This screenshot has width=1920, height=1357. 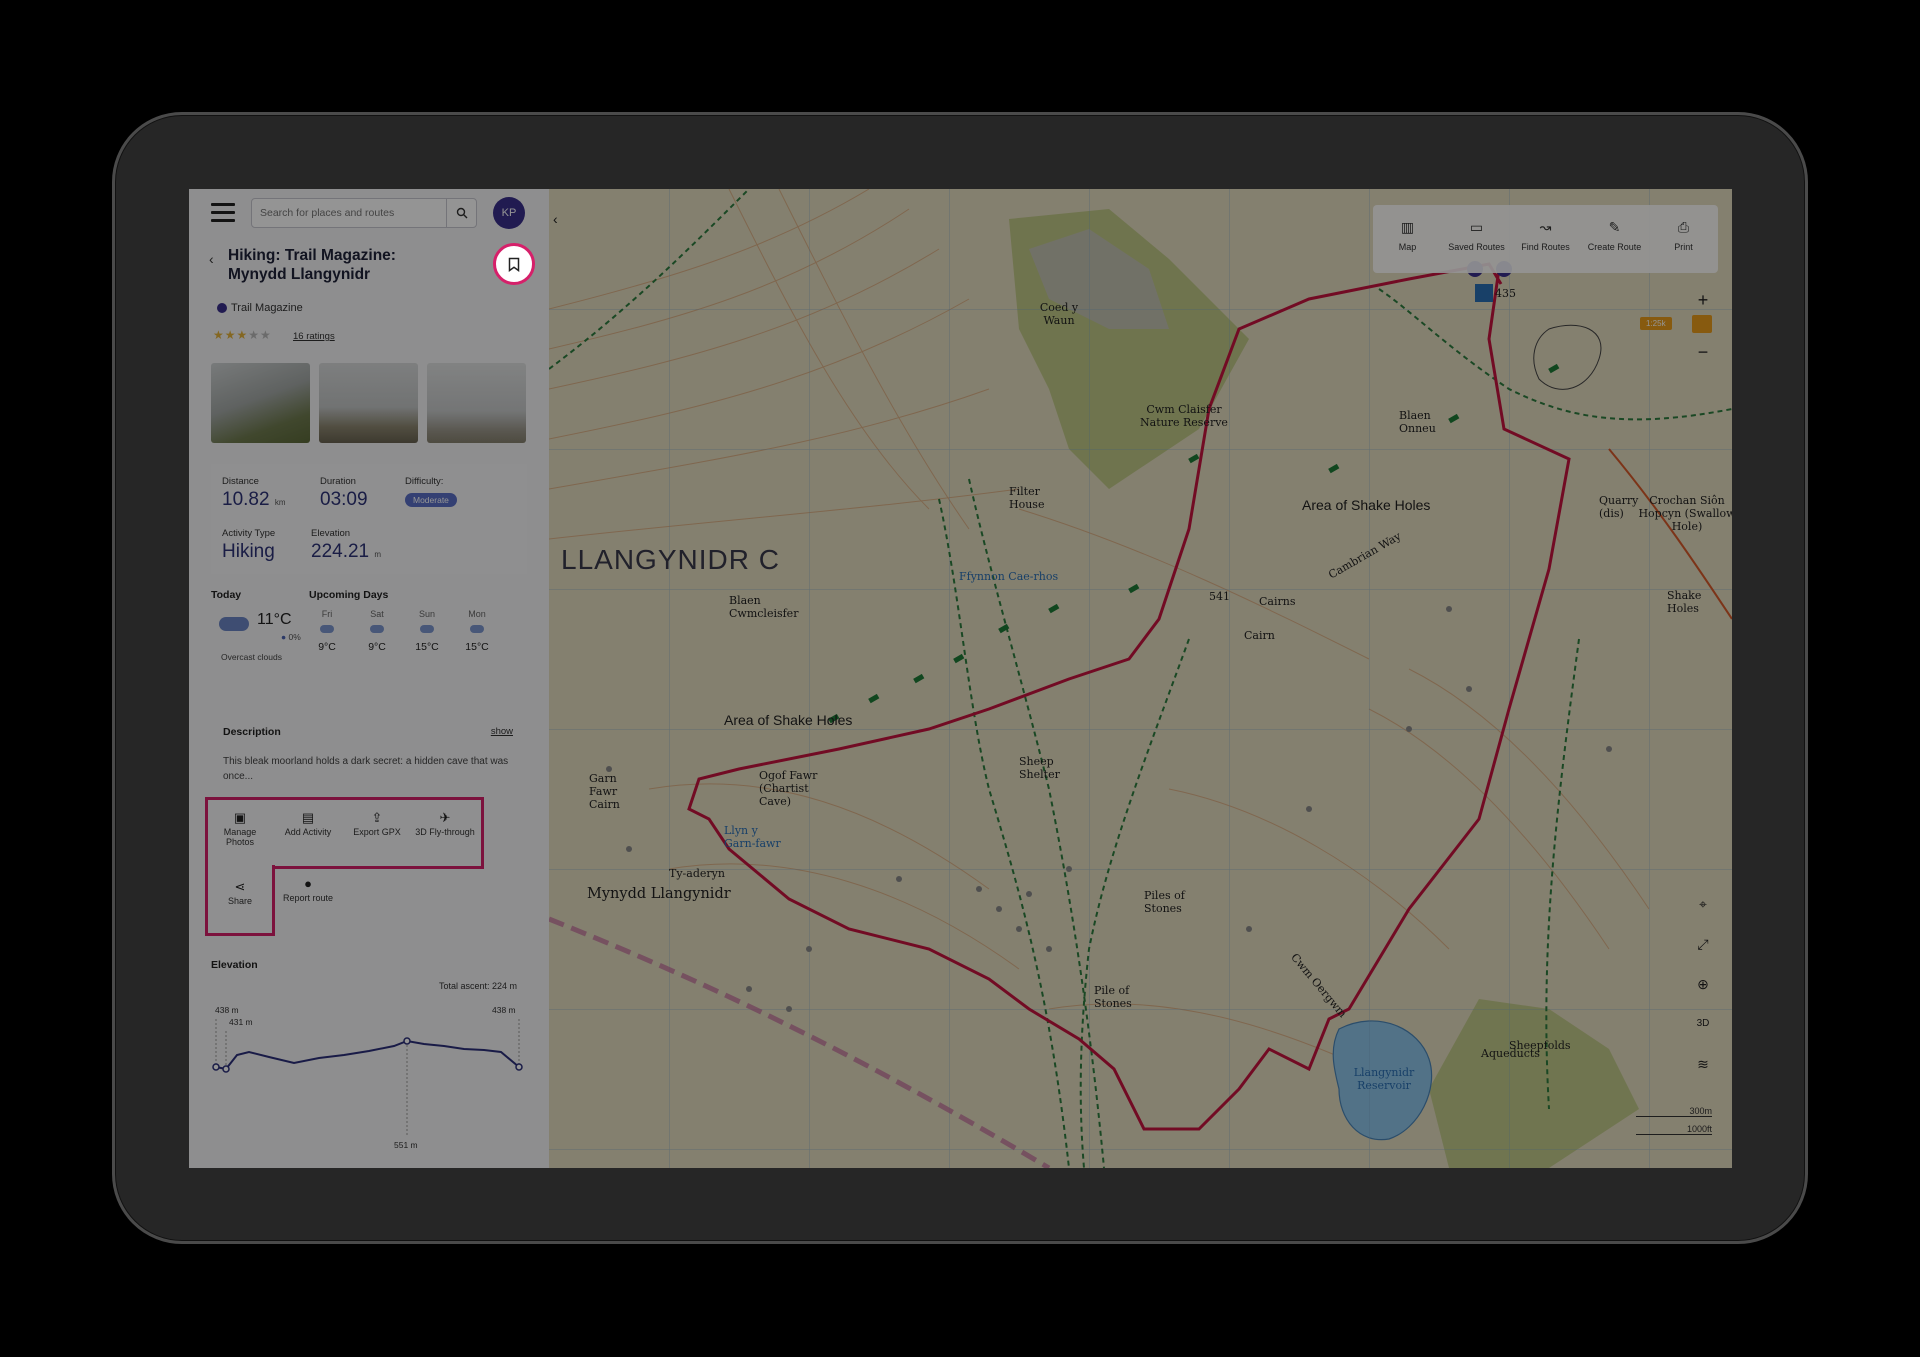 I want to click on menu-icon, so click(x=223, y=213).